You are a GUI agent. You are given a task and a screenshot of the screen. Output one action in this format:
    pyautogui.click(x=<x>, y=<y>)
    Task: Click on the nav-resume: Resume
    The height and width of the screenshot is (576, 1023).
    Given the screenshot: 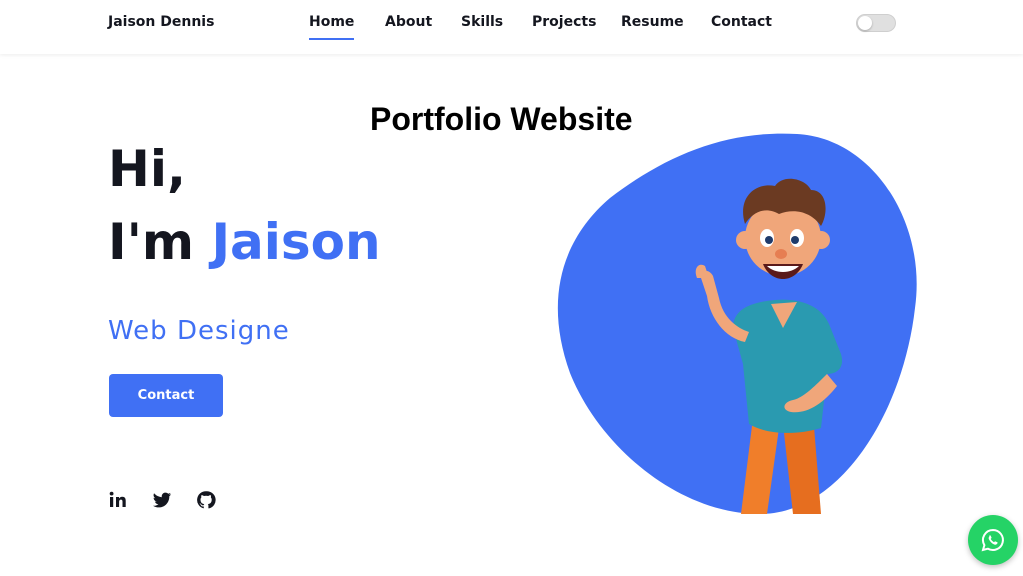 What is the action you would take?
    pyautogui.click(x=652, y=22)
    